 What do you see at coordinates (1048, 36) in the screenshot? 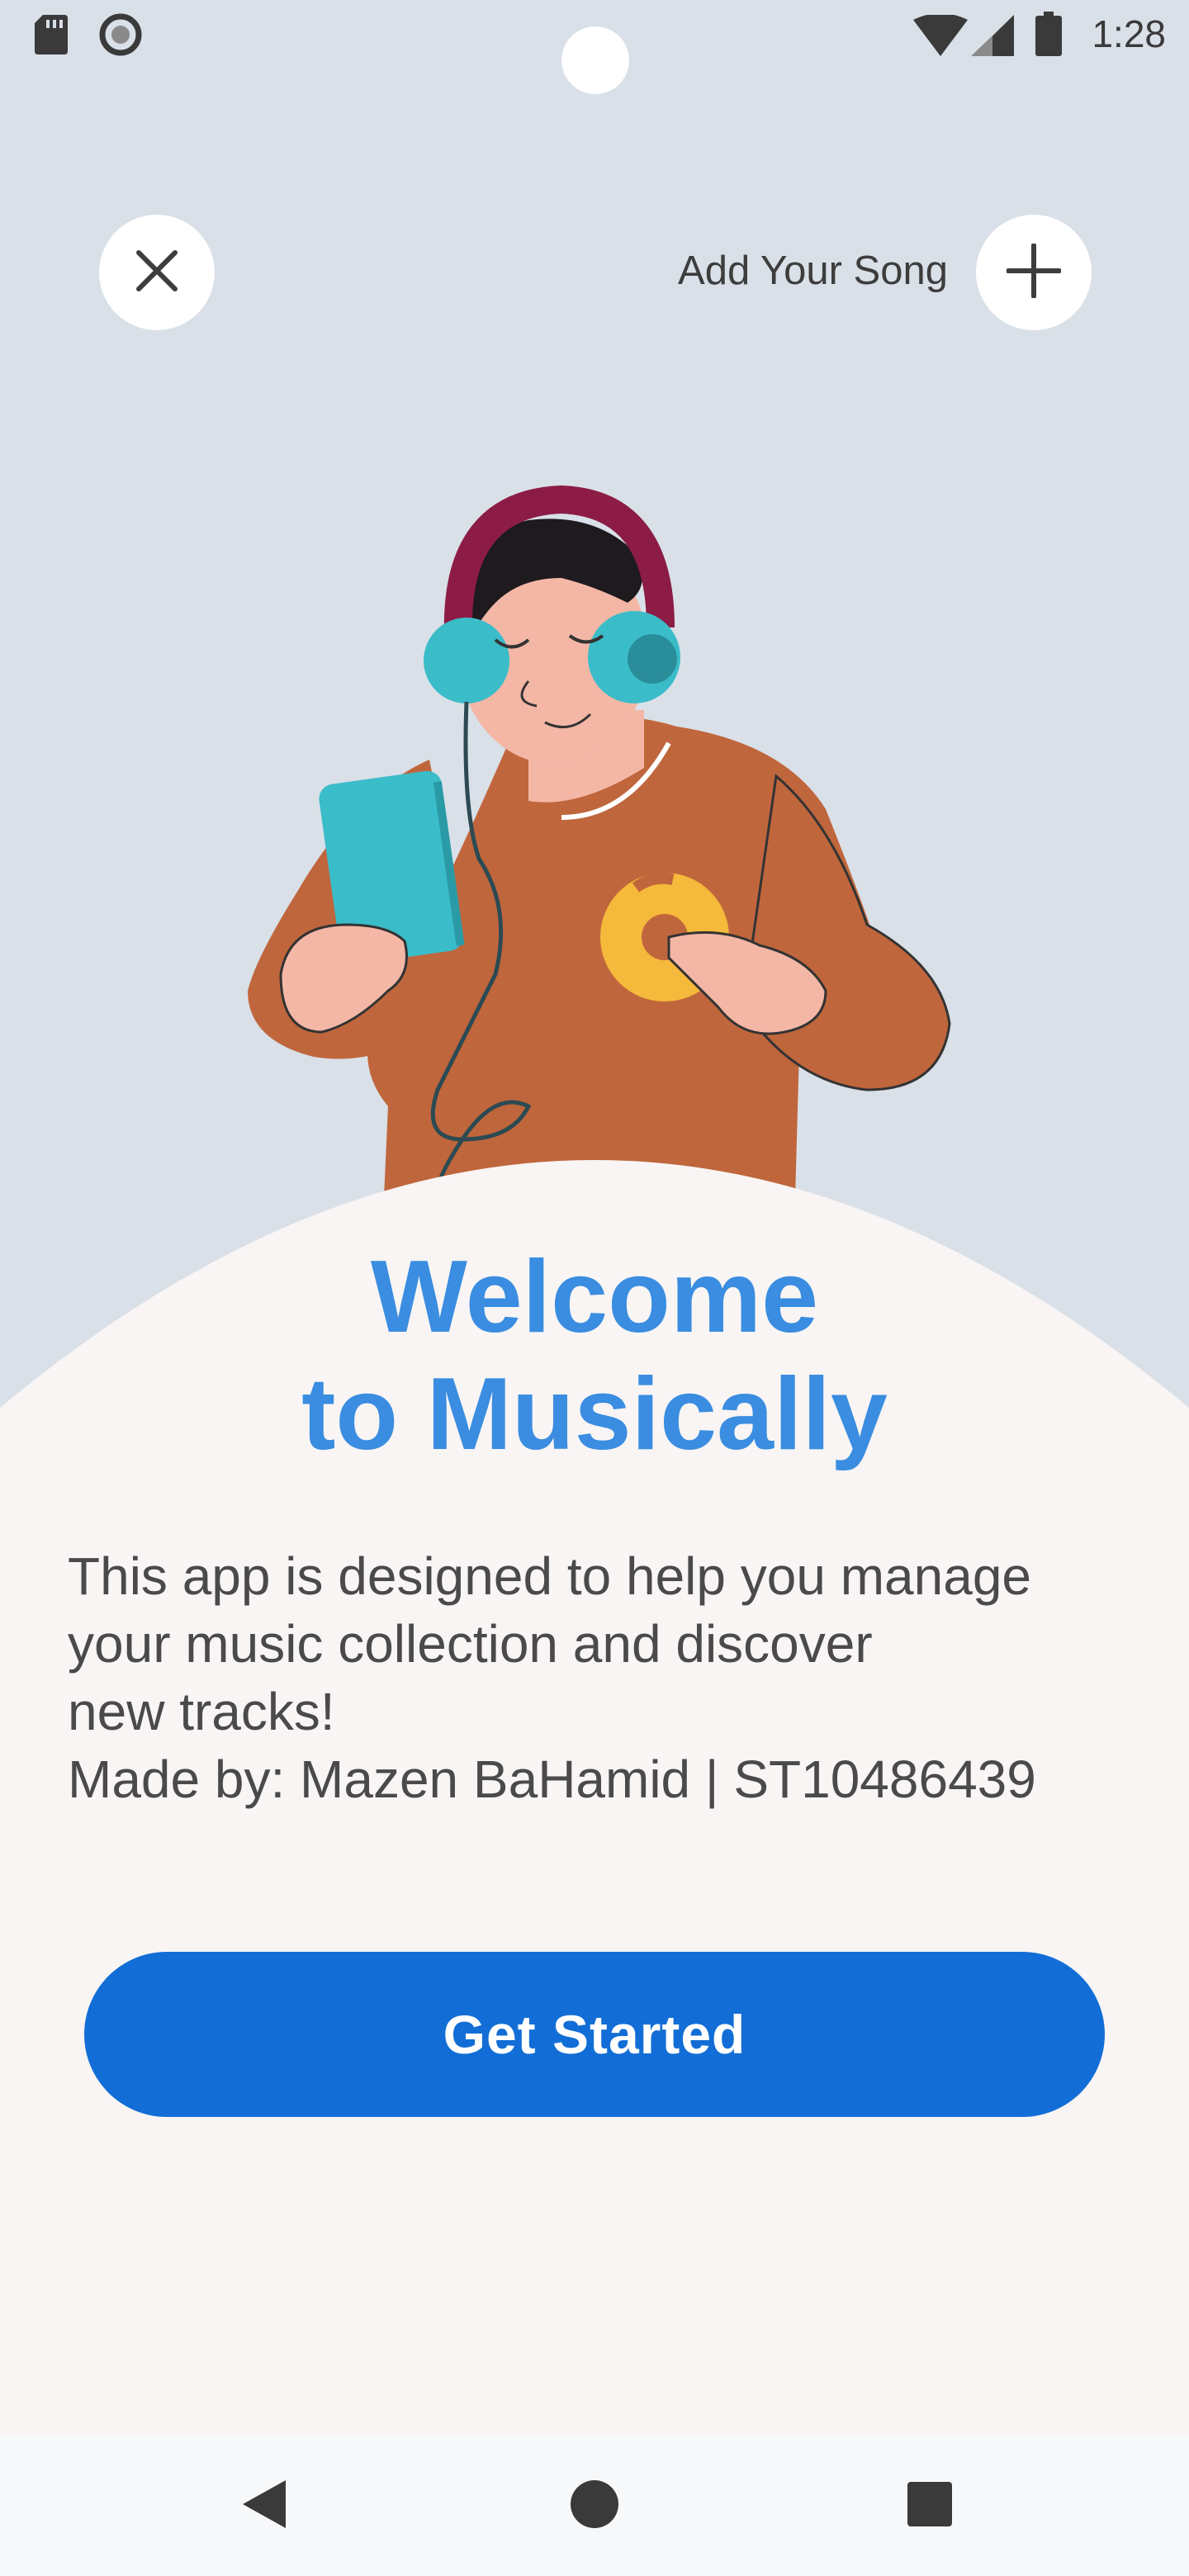
I see `battery-icon` at bounding box center [1048, 36].